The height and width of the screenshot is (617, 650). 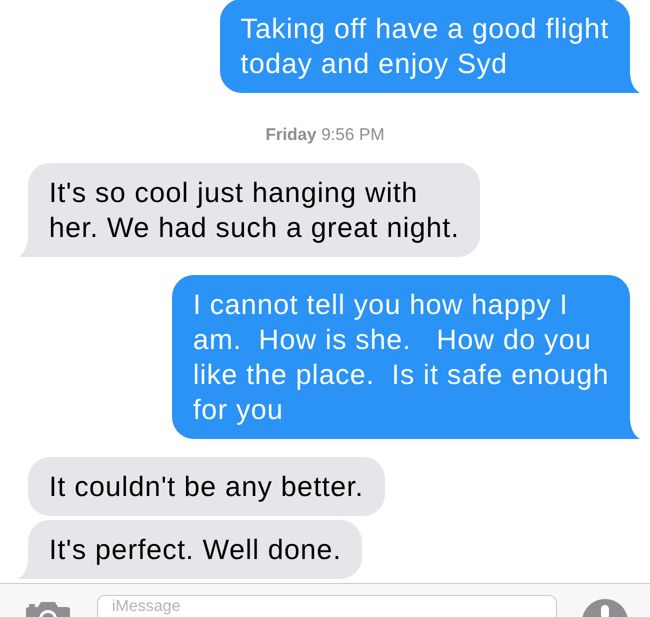 I want to click on microphone-icon, so click(x=605, y=608).